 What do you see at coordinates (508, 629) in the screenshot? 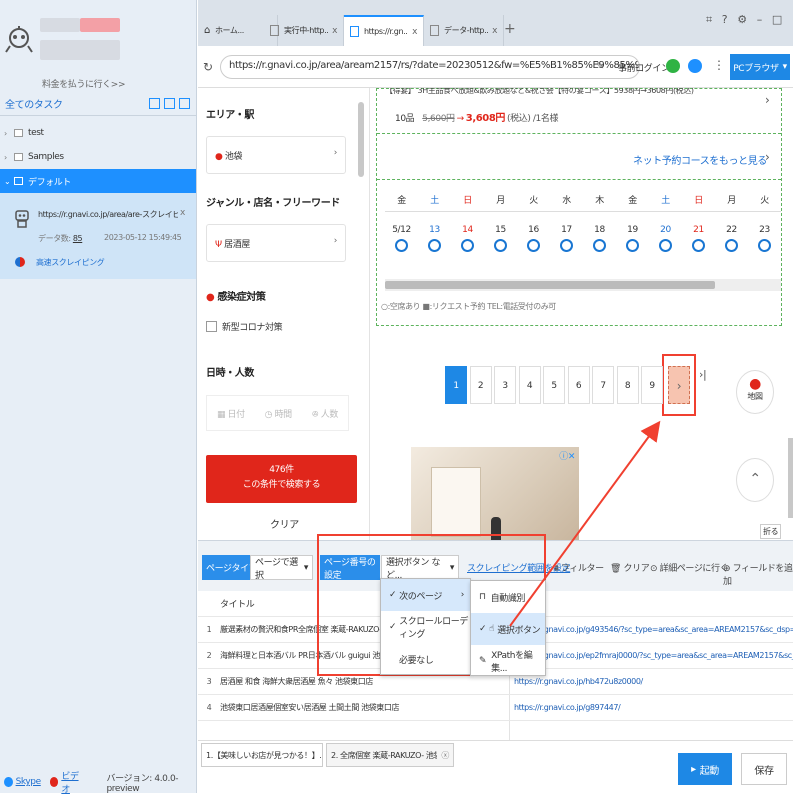
I see `menu-select-button: ✓ ☝ 選択ボタン` at bounding box center [508, 629].